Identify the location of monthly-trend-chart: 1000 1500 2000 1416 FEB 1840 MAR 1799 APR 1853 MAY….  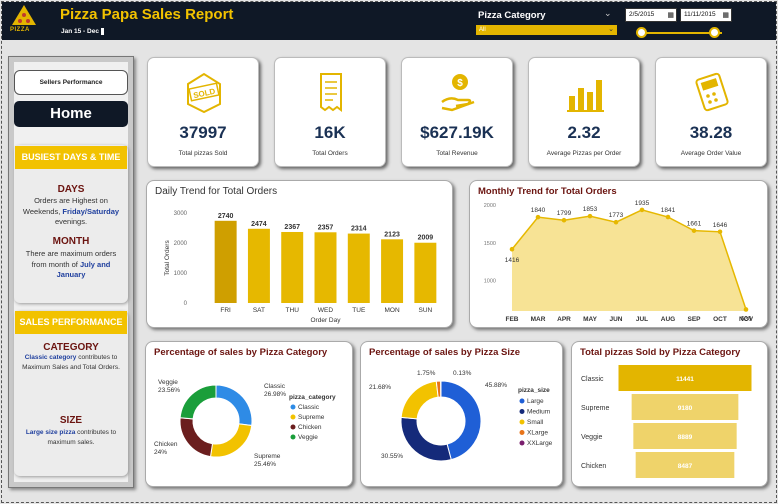
(619, 261).